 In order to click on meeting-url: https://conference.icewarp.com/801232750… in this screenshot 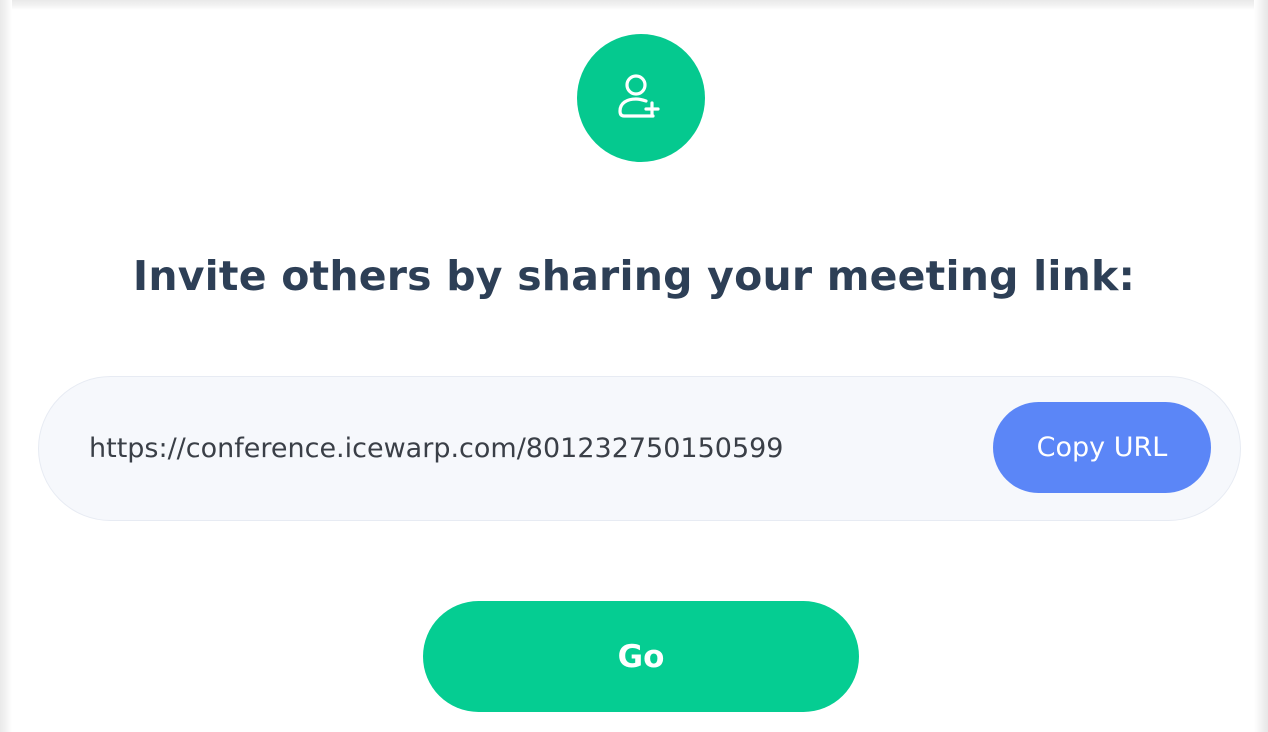, I will do `click(436, 449)`.